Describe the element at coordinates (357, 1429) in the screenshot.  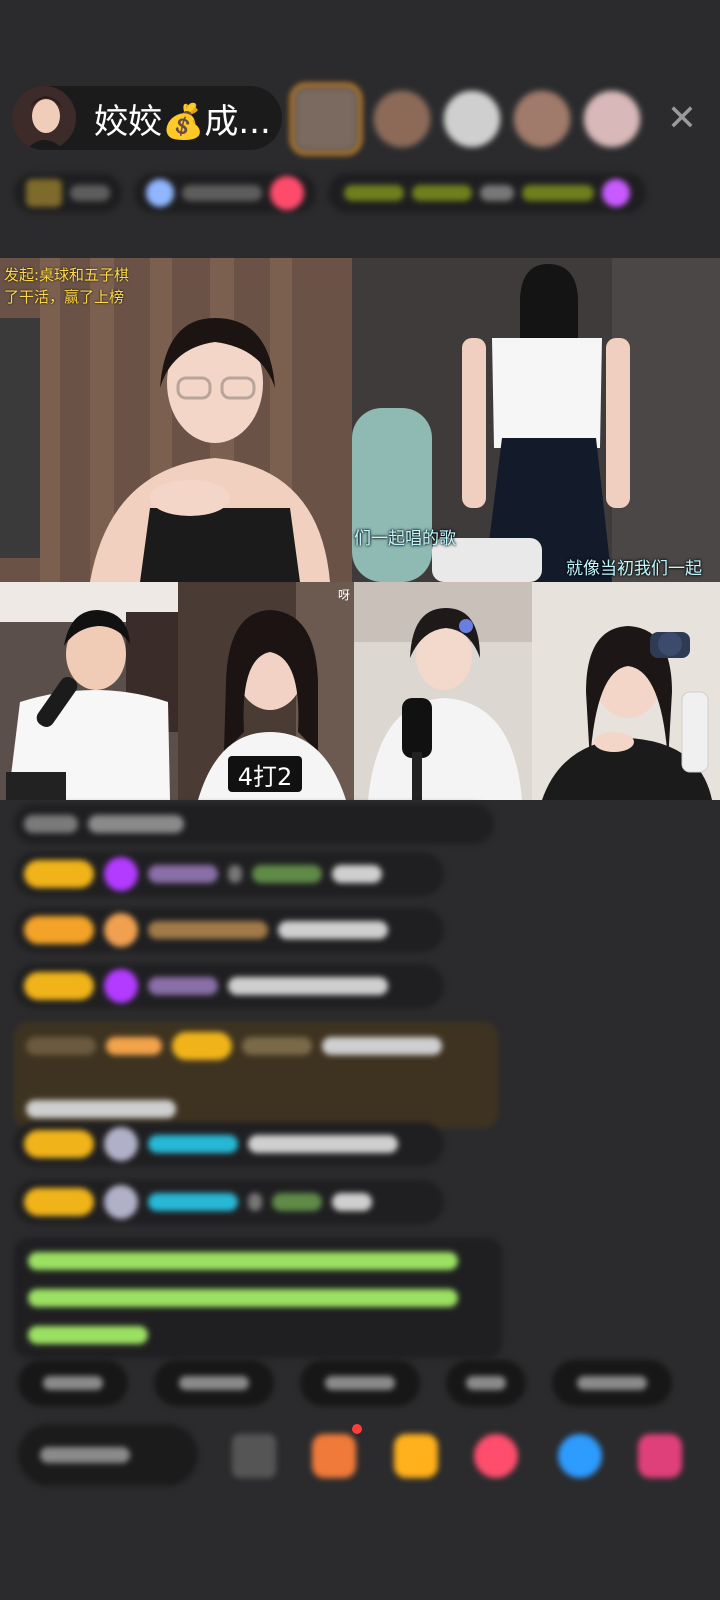
I see `notification-dot` at that location.